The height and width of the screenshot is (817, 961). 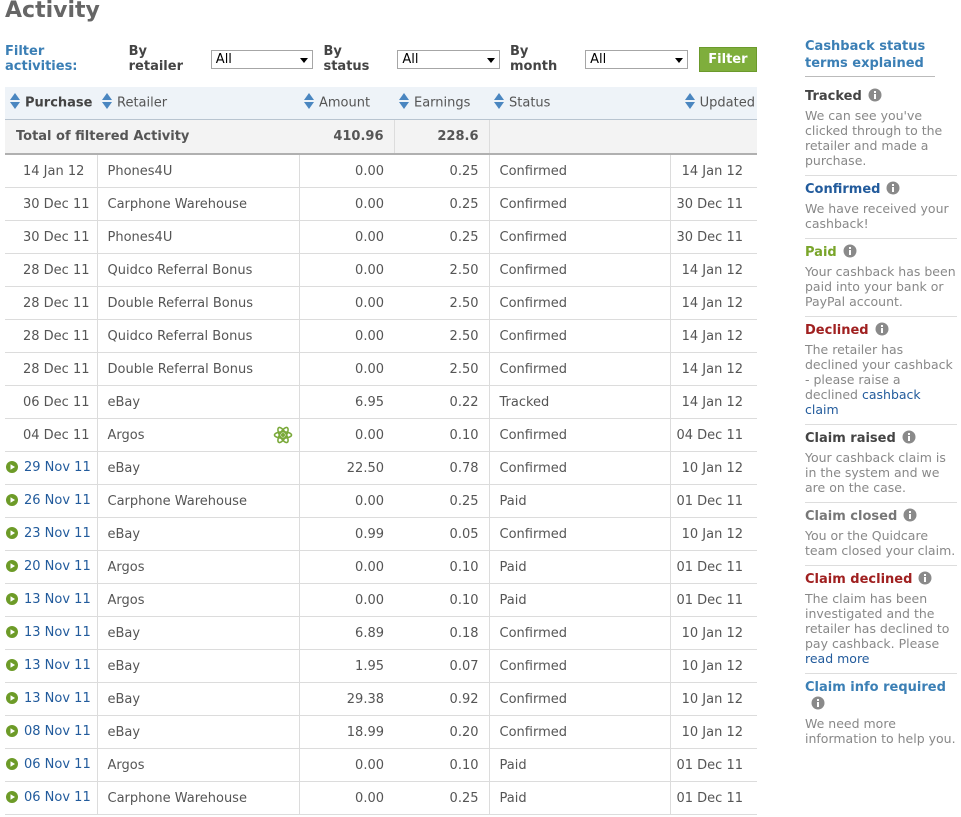 What do you see at coordinates (283, 437) in the screenshot?
I see `atom-icon` at bounding box center [283, 437].